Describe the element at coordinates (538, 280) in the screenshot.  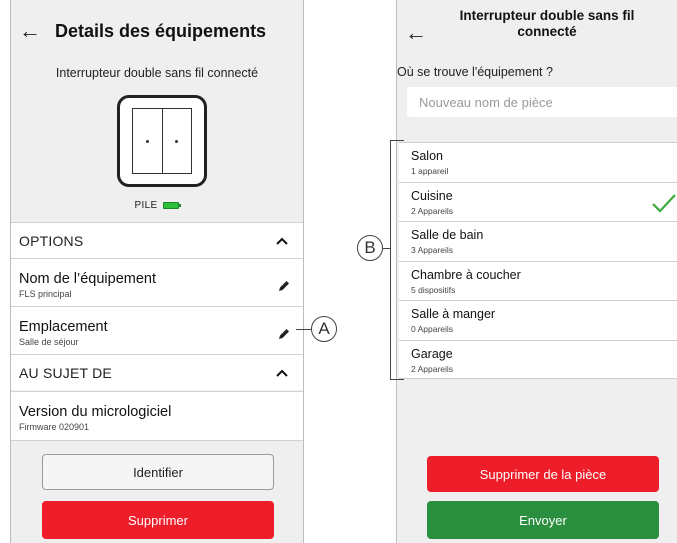
I see `list-item-chambre: Chambre à coucher 5 dispositifs` at that location.